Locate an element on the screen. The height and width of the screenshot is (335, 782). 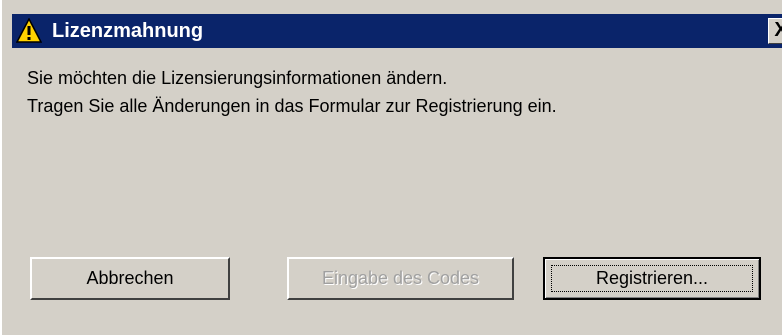
close-button: X is located at coordinates (775, 31).